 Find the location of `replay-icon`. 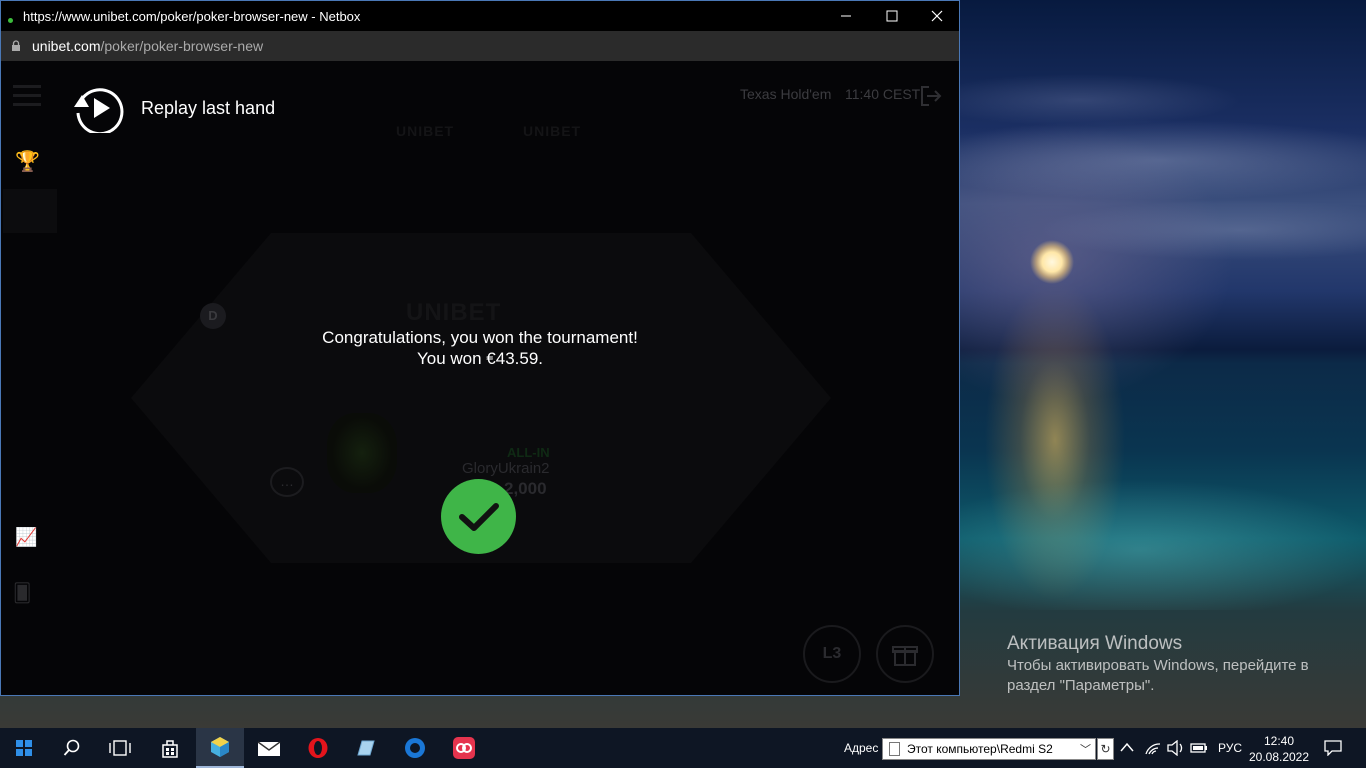

replay-icon is located at coordinates (99, 110).